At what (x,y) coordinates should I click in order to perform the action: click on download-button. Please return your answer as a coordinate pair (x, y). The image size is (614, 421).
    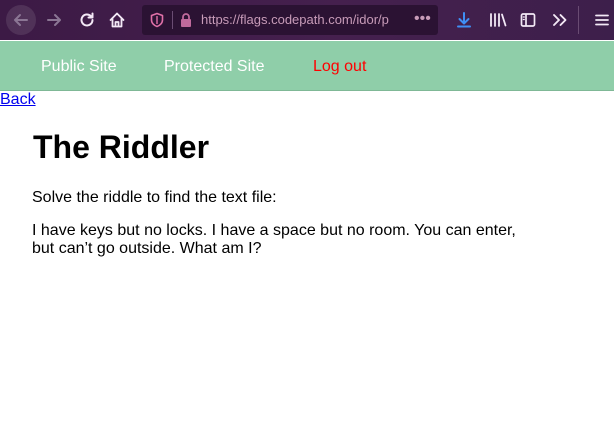
    Looking at the image, I should click on (464, 20).